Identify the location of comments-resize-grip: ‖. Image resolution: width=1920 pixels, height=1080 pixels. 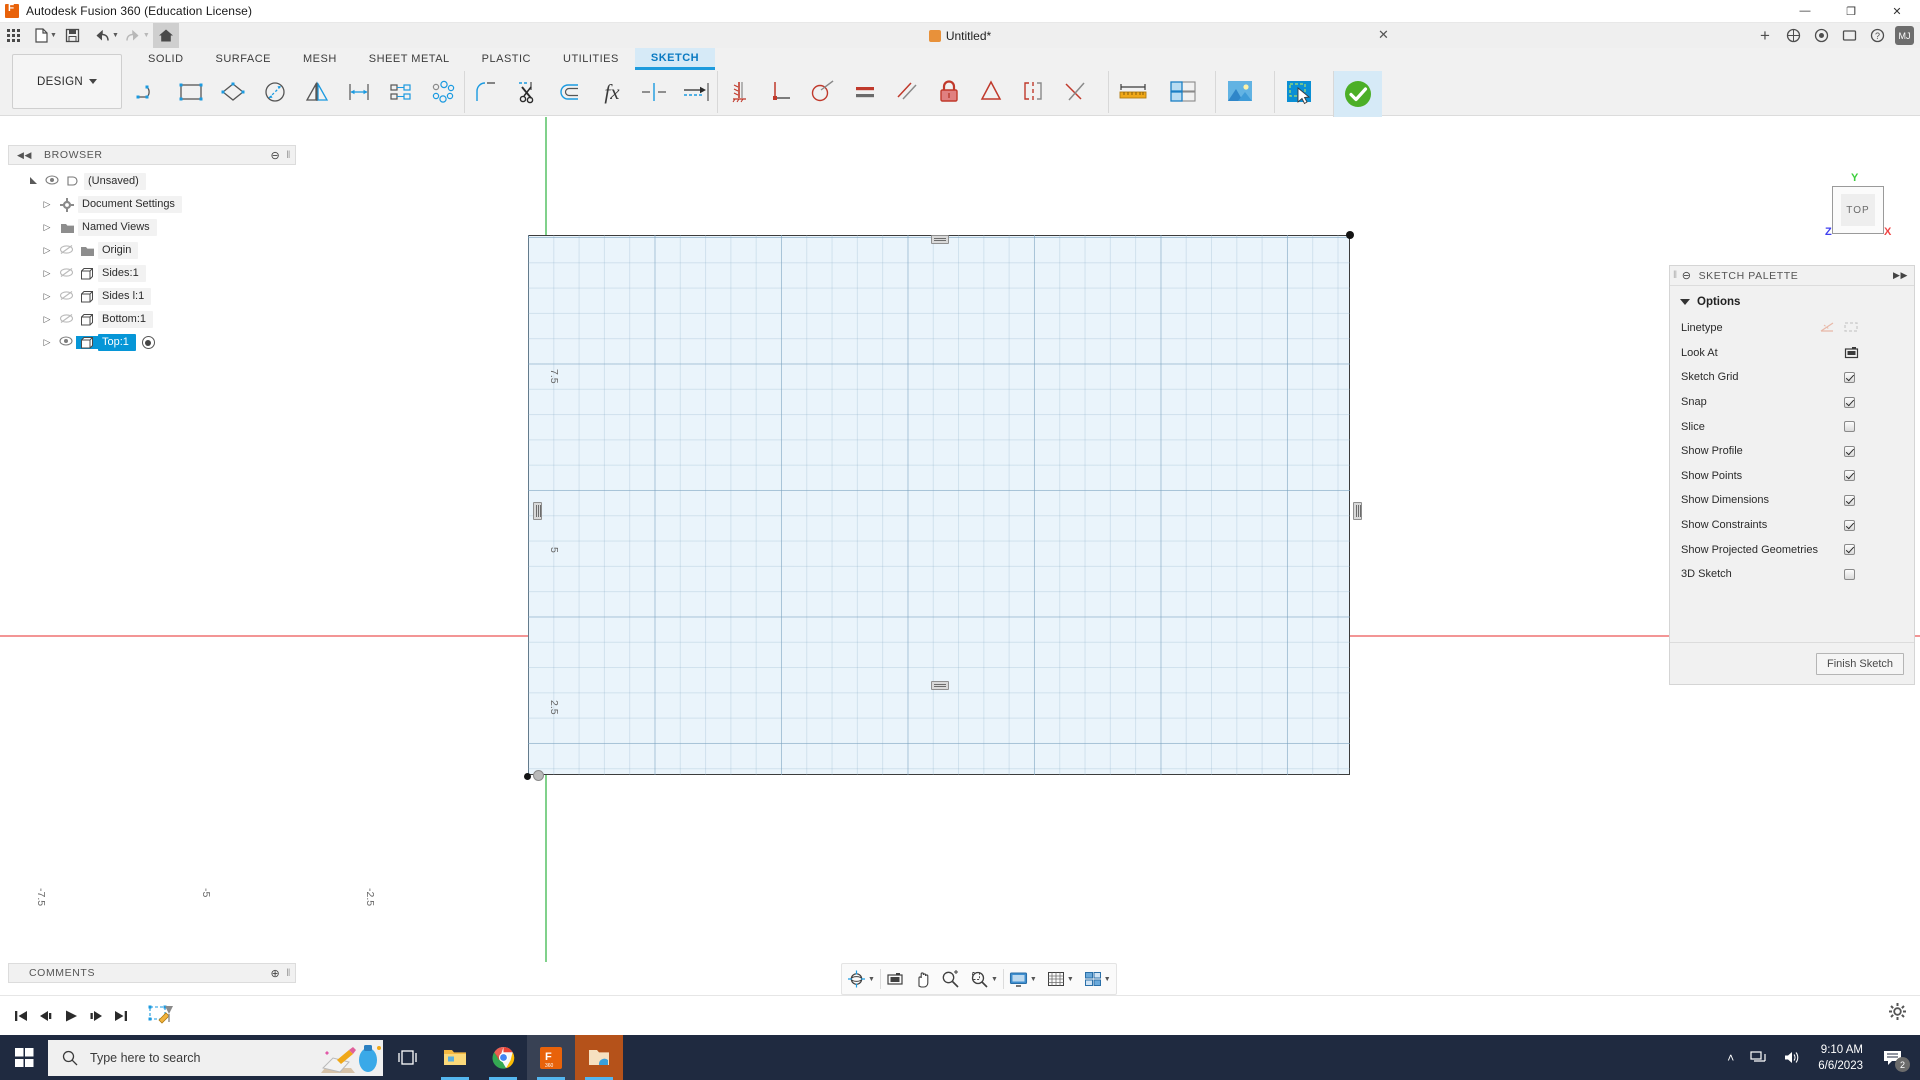
(288, 973).